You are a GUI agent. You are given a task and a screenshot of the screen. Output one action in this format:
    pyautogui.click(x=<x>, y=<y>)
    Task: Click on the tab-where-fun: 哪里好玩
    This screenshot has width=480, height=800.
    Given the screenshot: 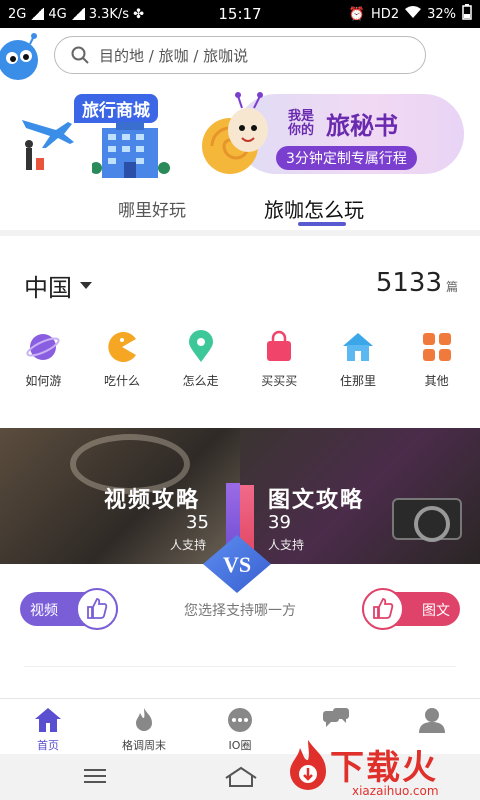 What is the action you would take?
    pyautogui.click(x=152, y=208)
    